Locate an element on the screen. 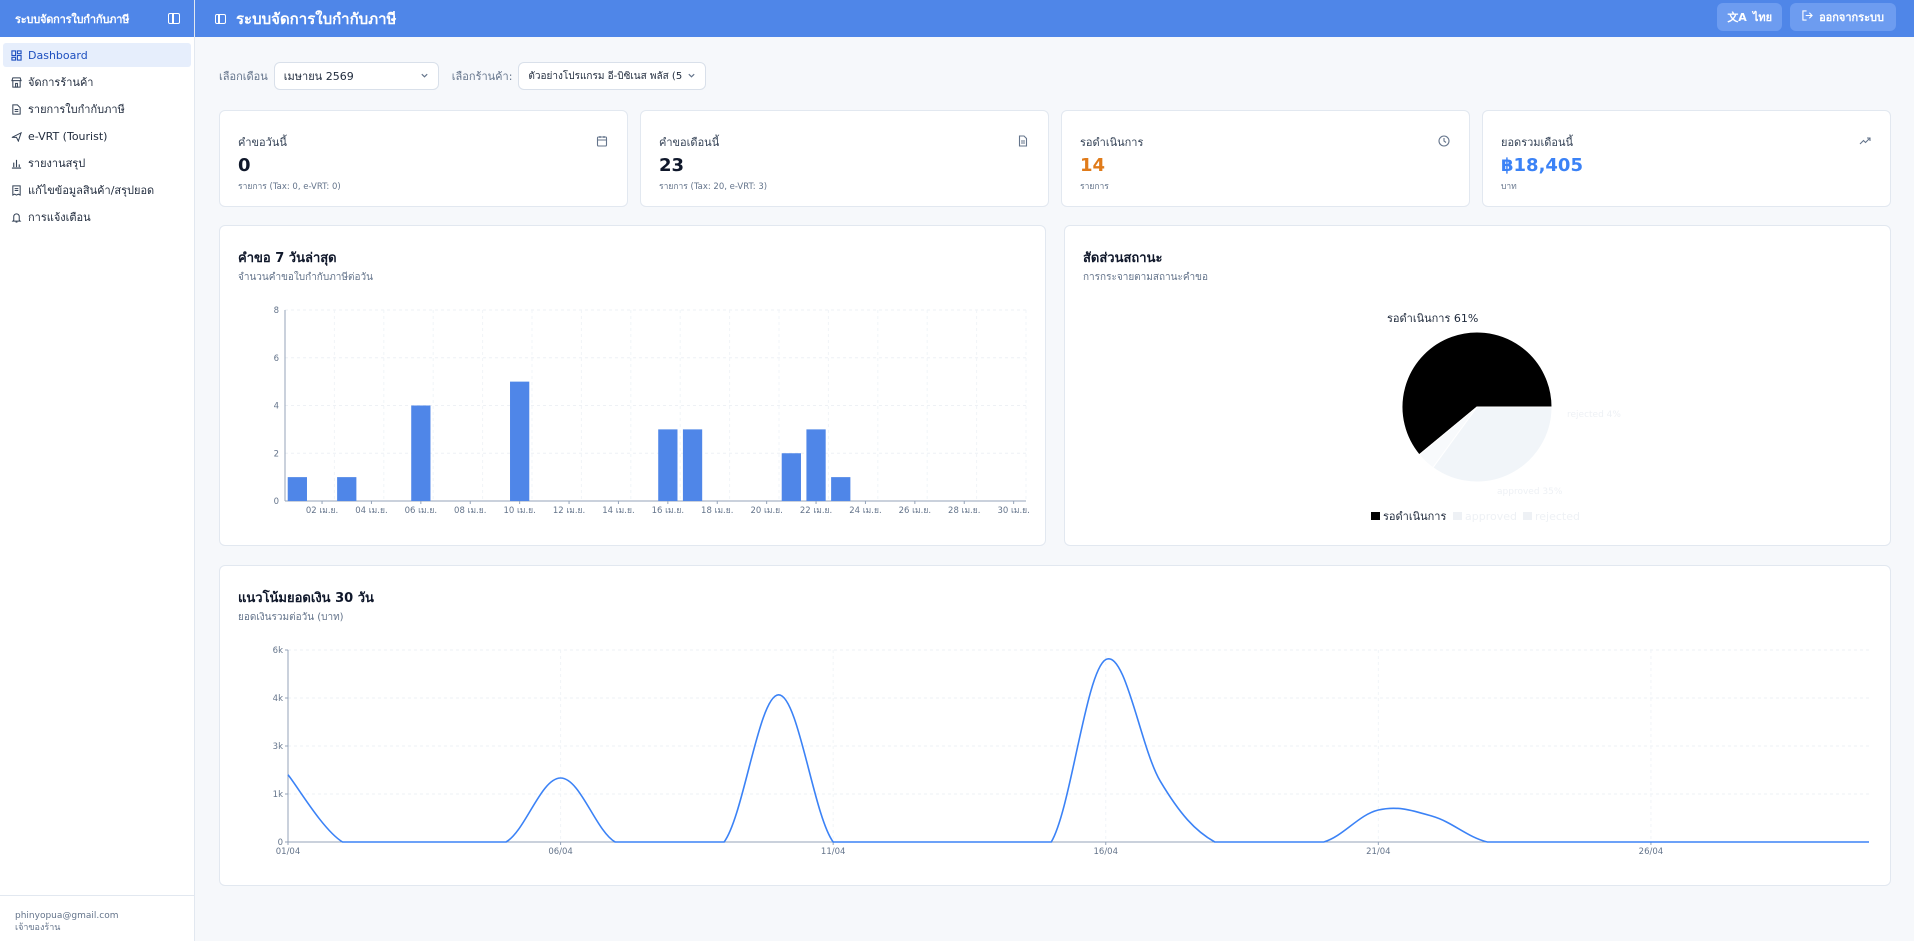 This screenshot has height=941, width=1914. x-tick-label: 30 เม.ย. is located at coordinates (1013, 511).